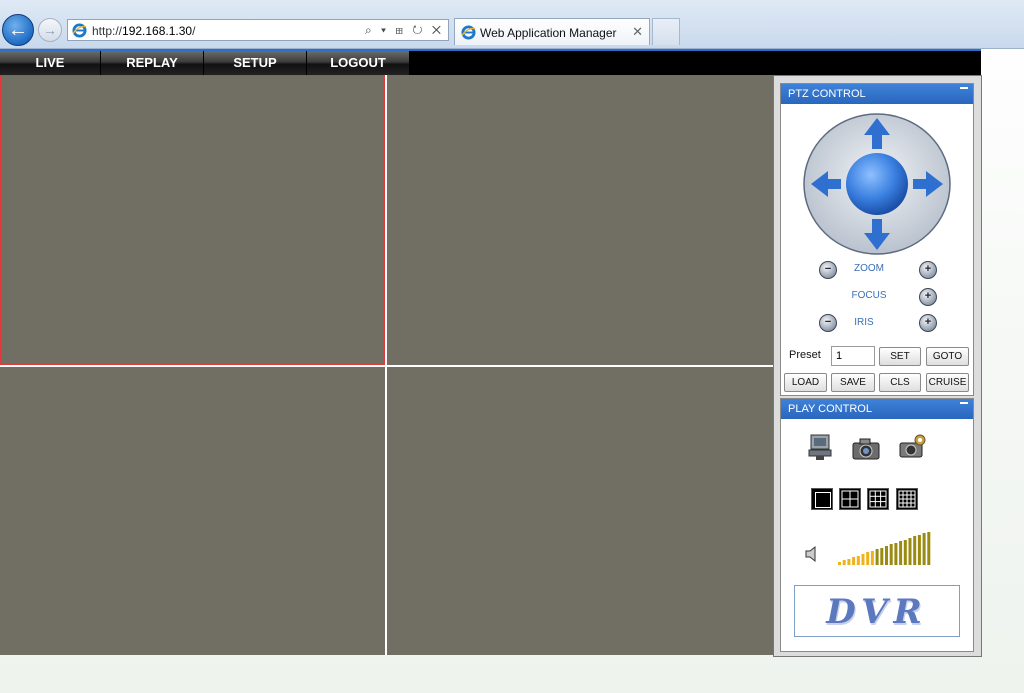 Image resolution: width=1024 pixels, height=693 pixels. What do you see at coordinates (157, 31) in the screenshot?
I see `url-host: 192.168.1.30` at bounding box center [157, 31].